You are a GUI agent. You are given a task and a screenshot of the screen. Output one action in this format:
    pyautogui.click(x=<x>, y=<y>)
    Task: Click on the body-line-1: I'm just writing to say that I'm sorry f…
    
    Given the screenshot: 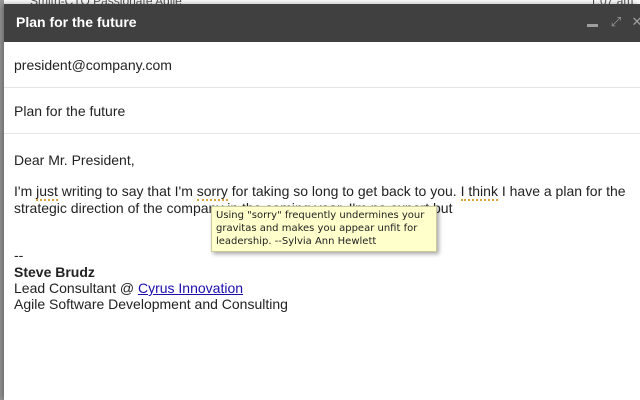 What is the action you would take?
    pyautogui.click(x=320, y=191)
    